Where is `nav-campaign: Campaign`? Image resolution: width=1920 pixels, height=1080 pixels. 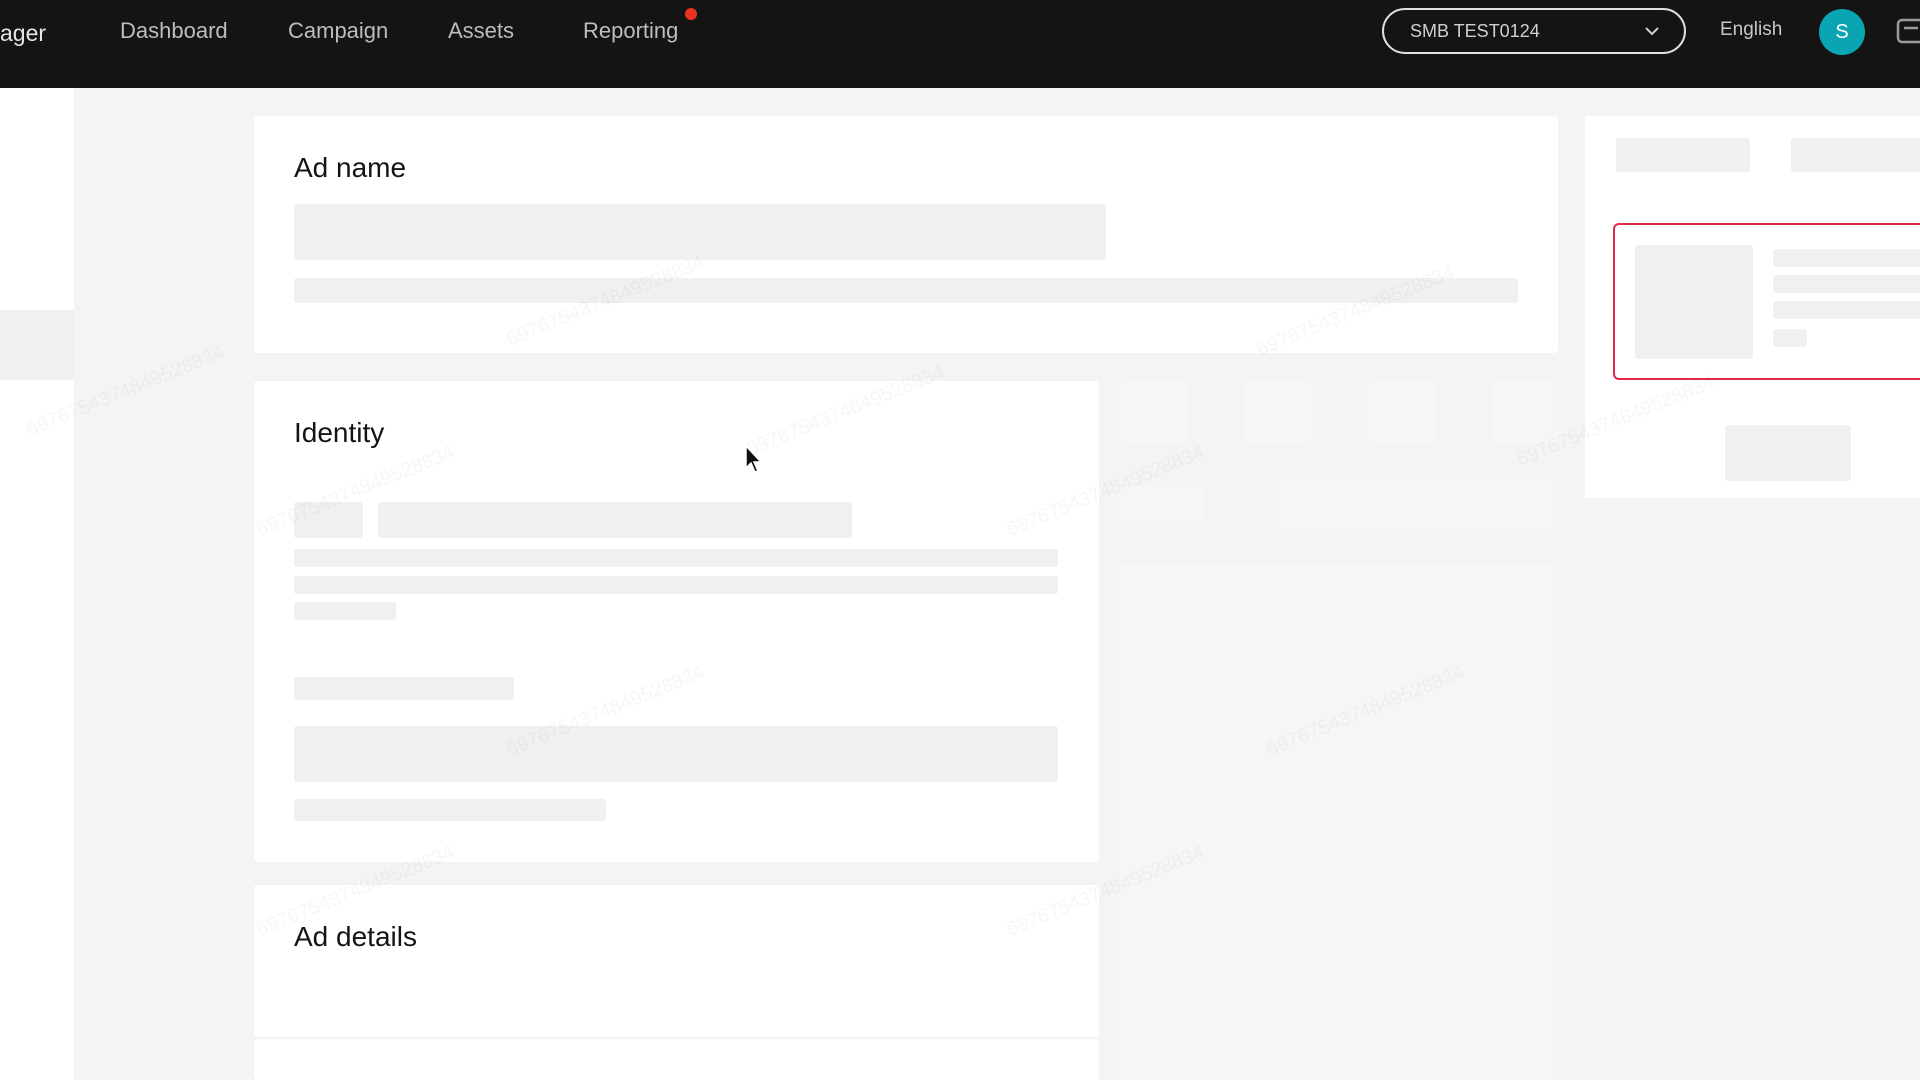
nav-campaign: Campaign is located at coordinates (338, 31).